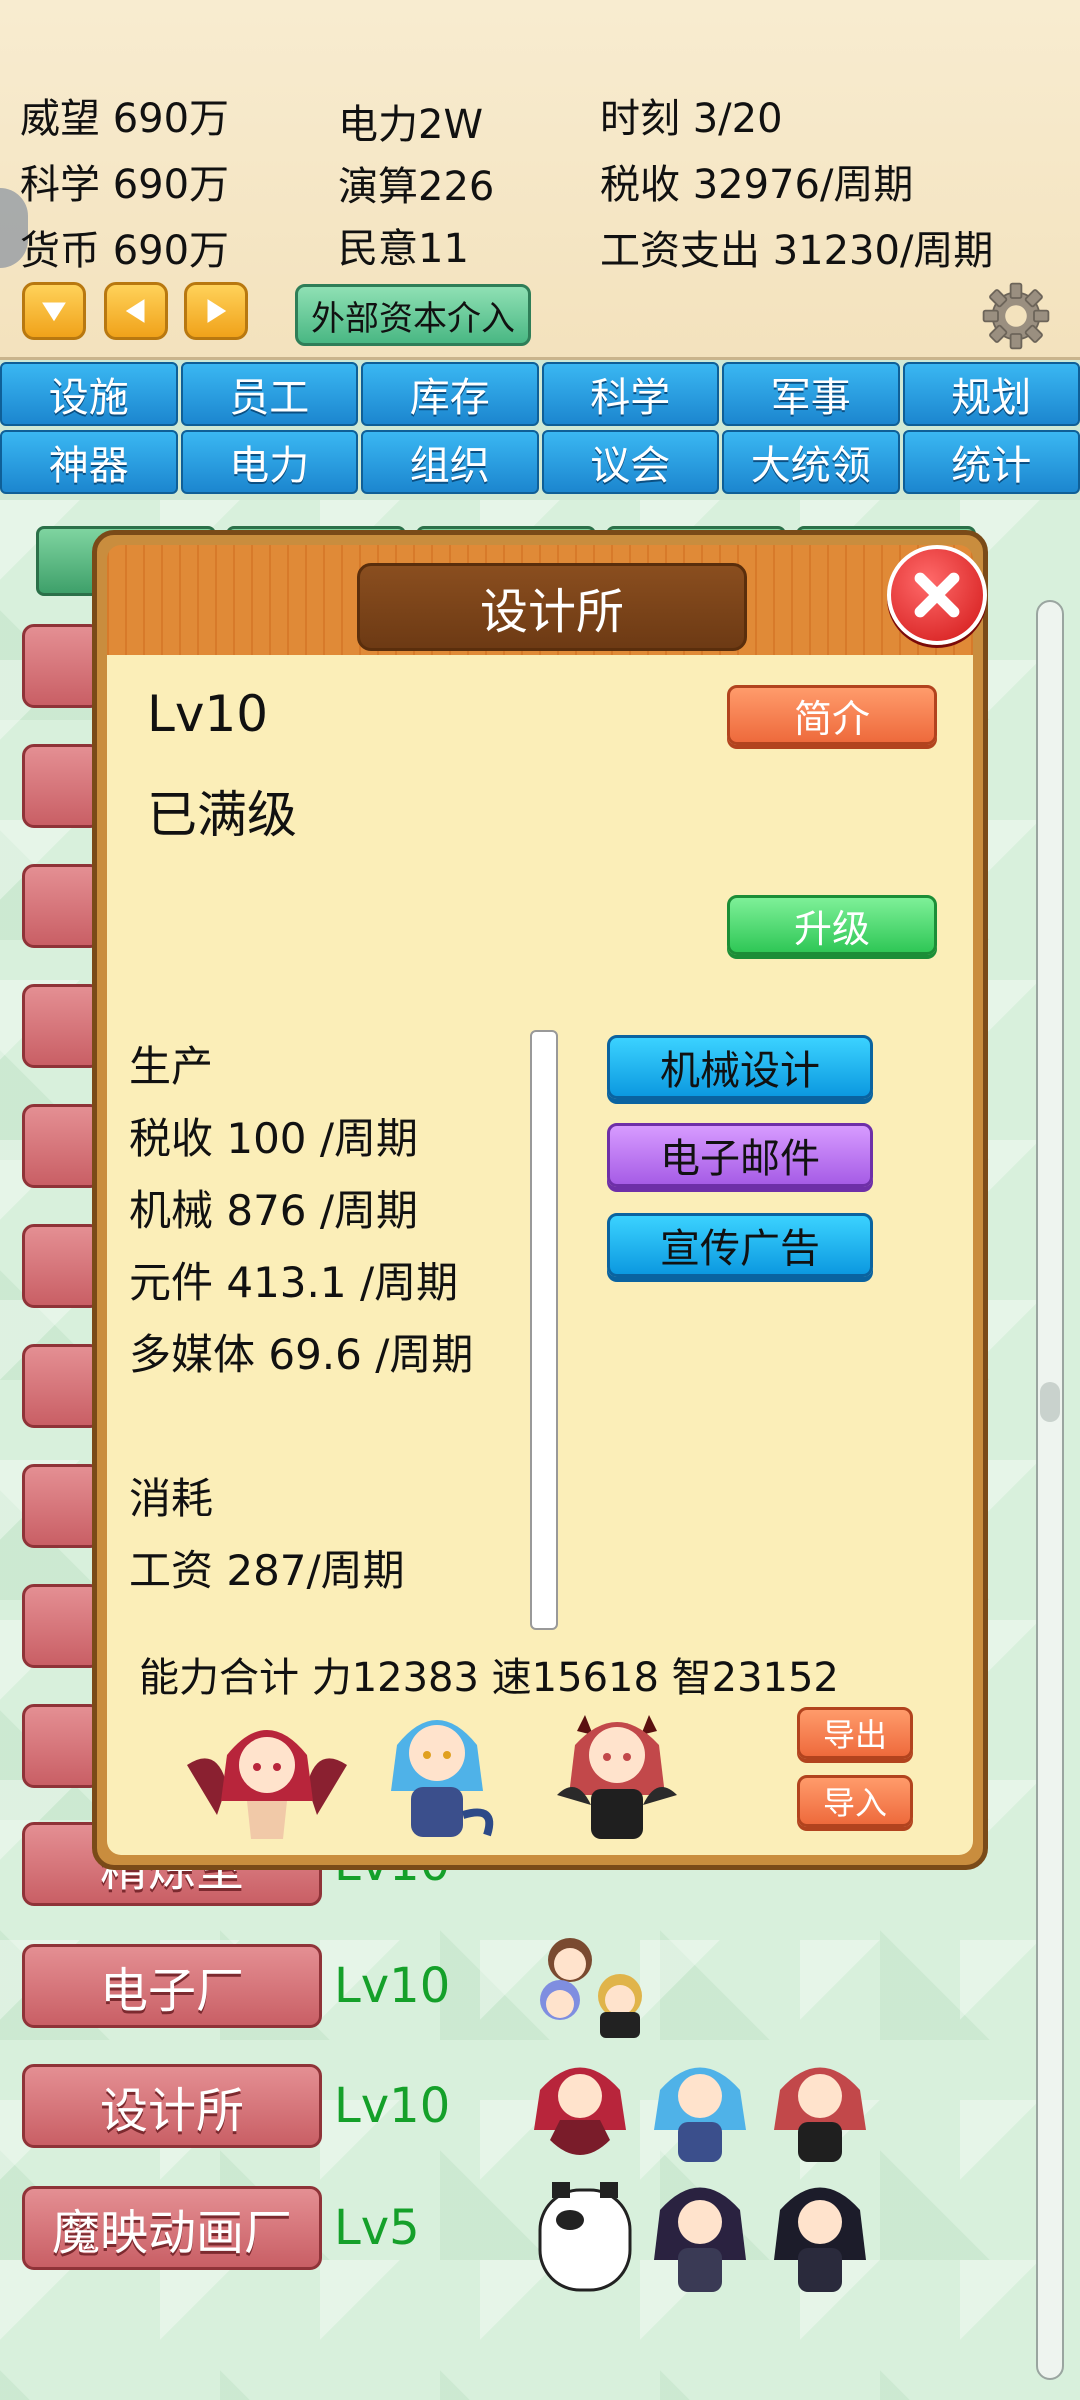  I want to click on email-button: 电子邮件, so click(740, 1155).